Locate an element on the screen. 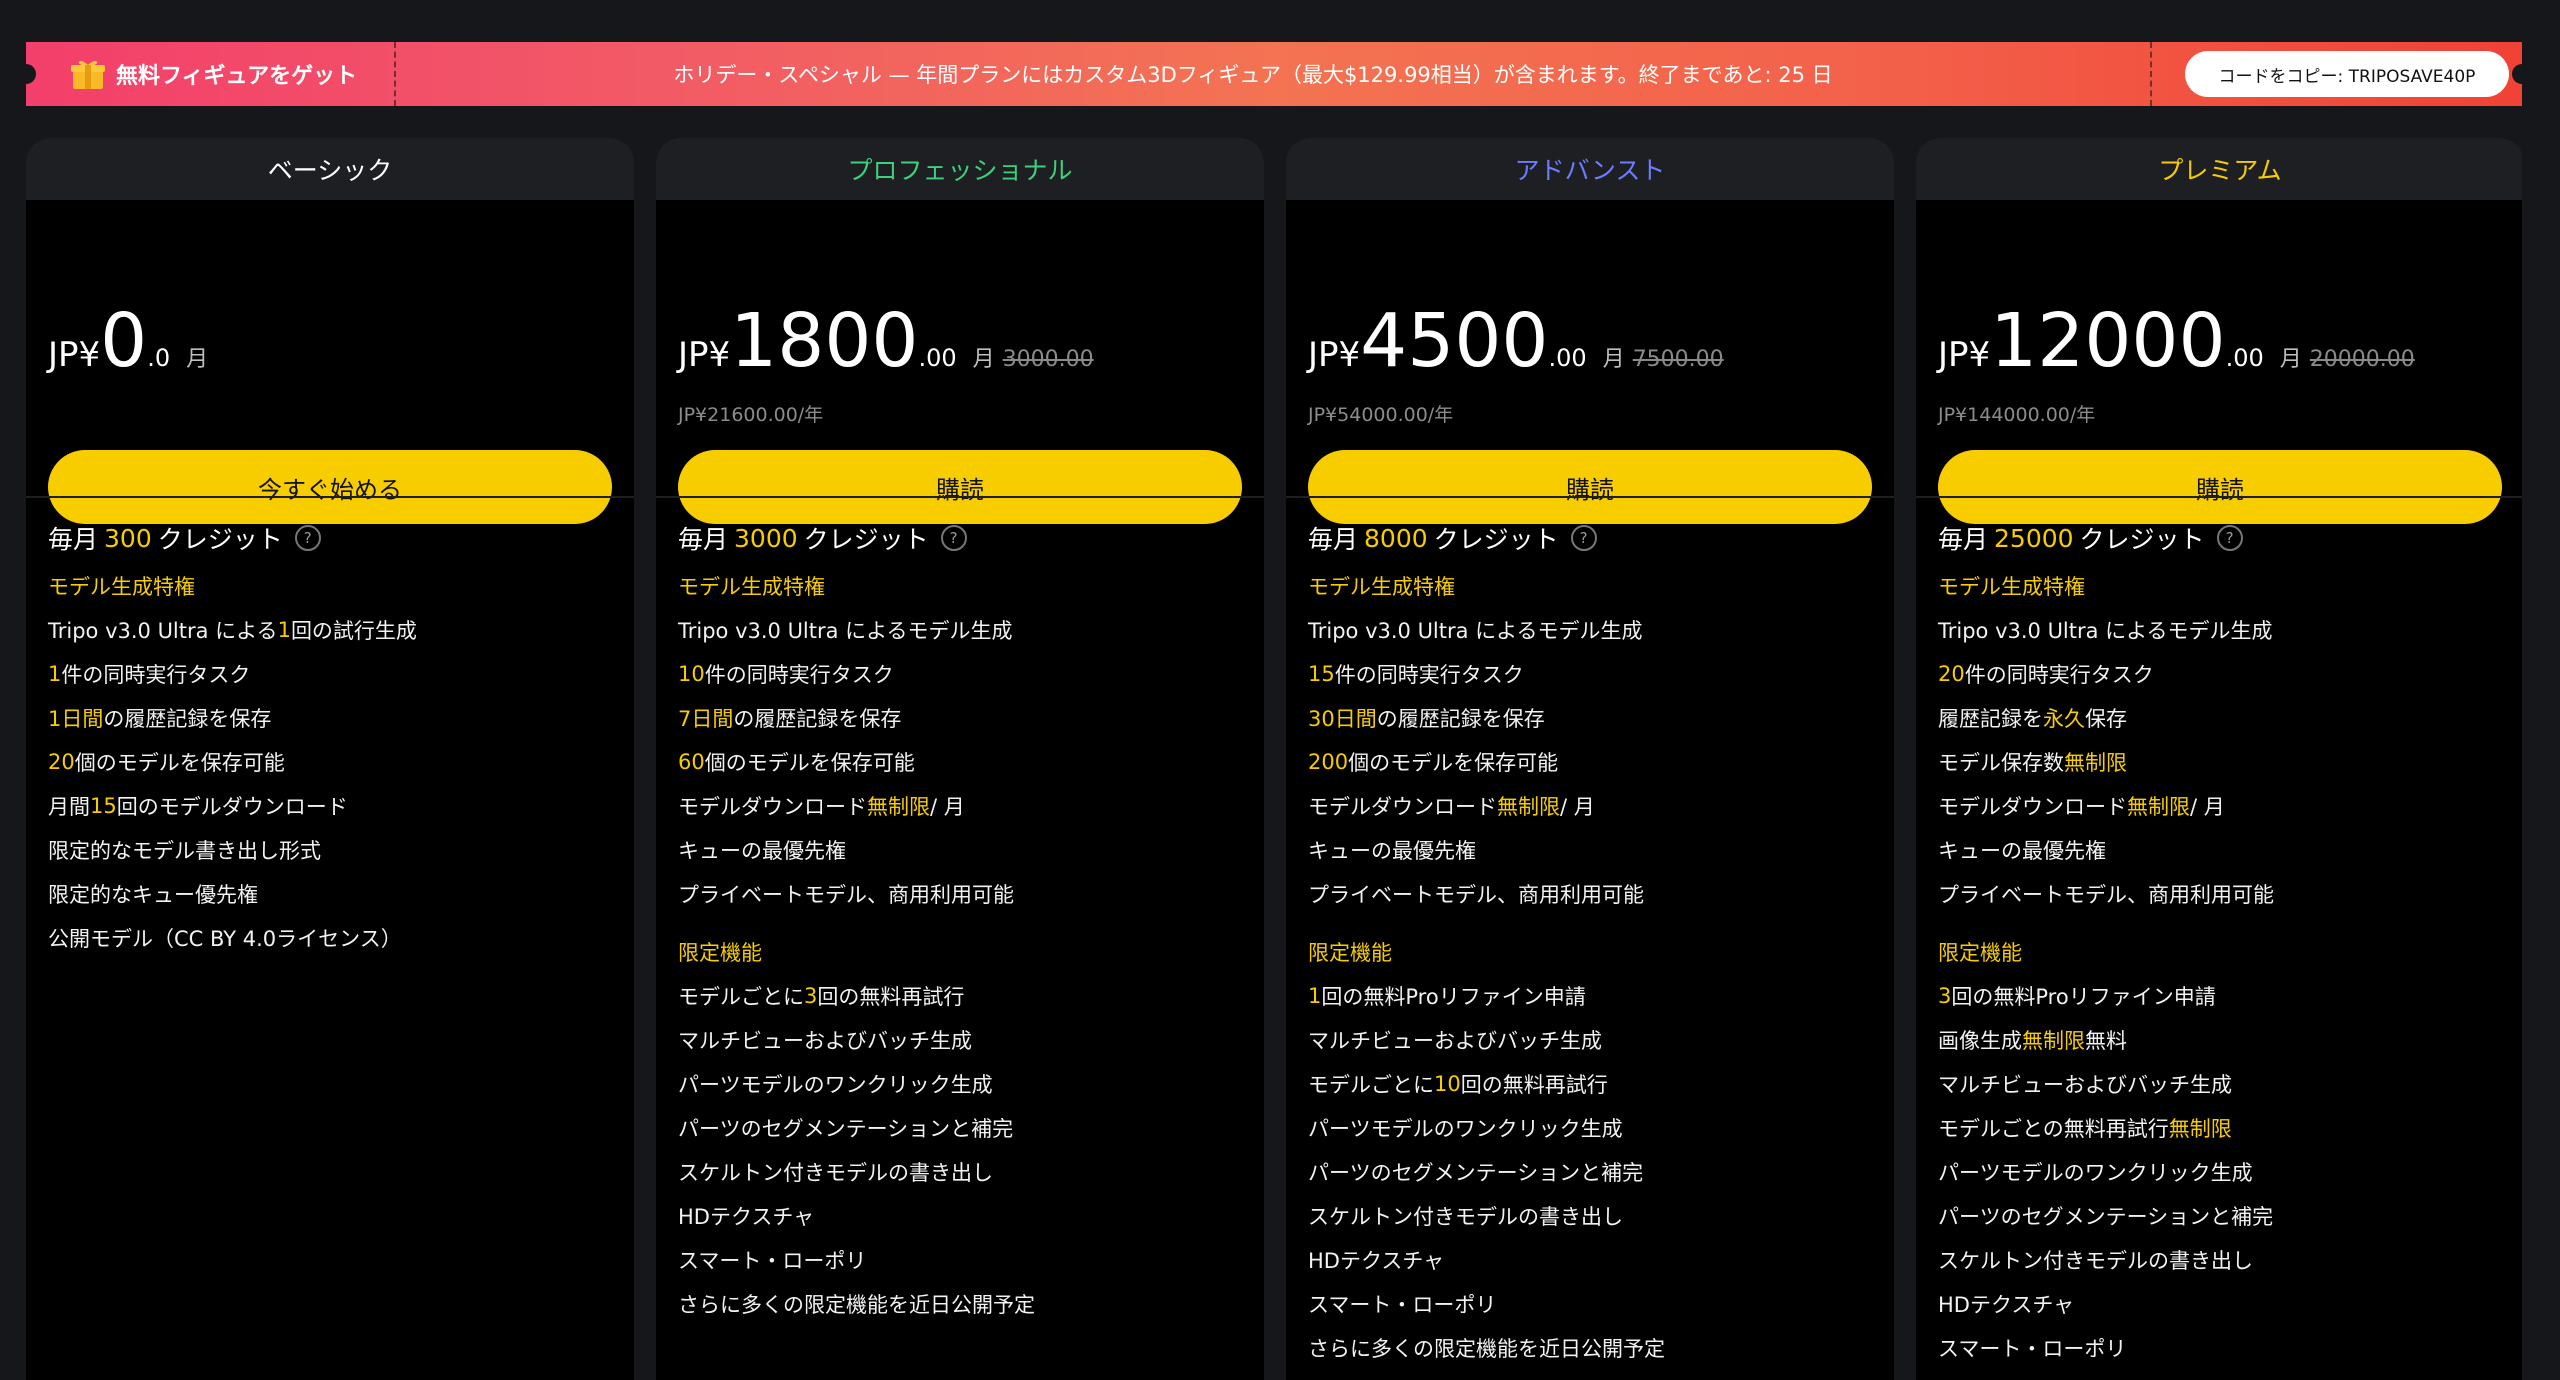  plan-name: ベーシック is located at coordinates (330, 169).